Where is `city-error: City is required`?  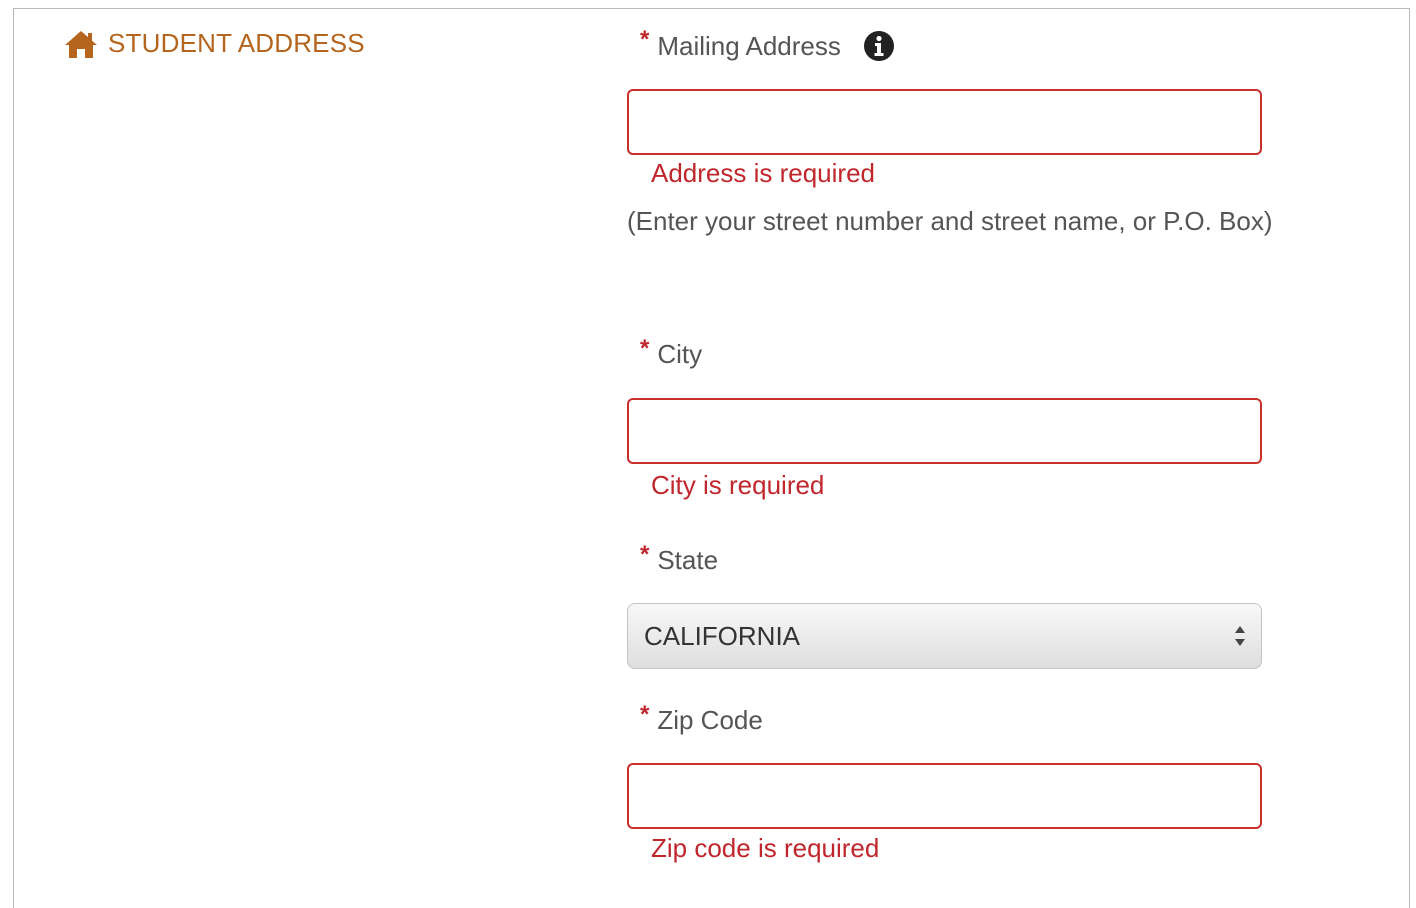 city-error: City is required is located at coordinates (738, 485).